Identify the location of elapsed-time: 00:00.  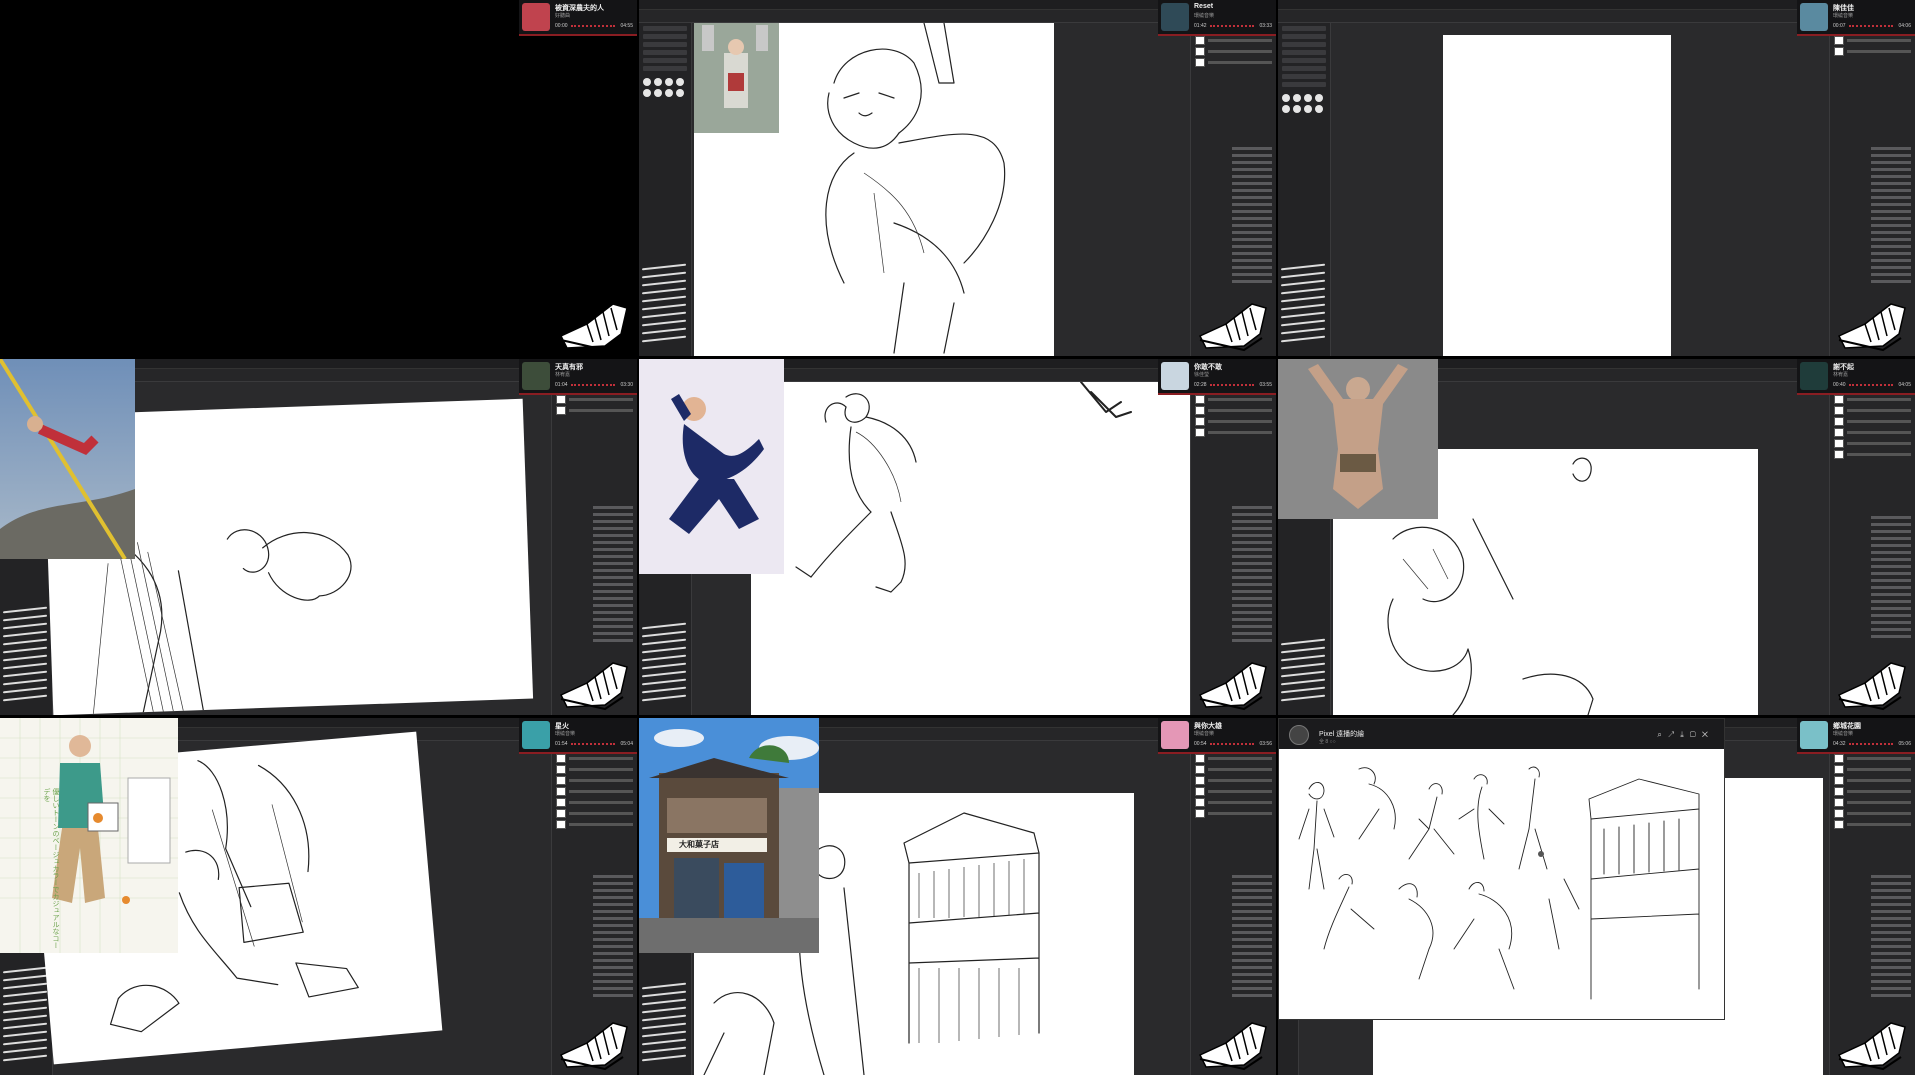
(561, 26).